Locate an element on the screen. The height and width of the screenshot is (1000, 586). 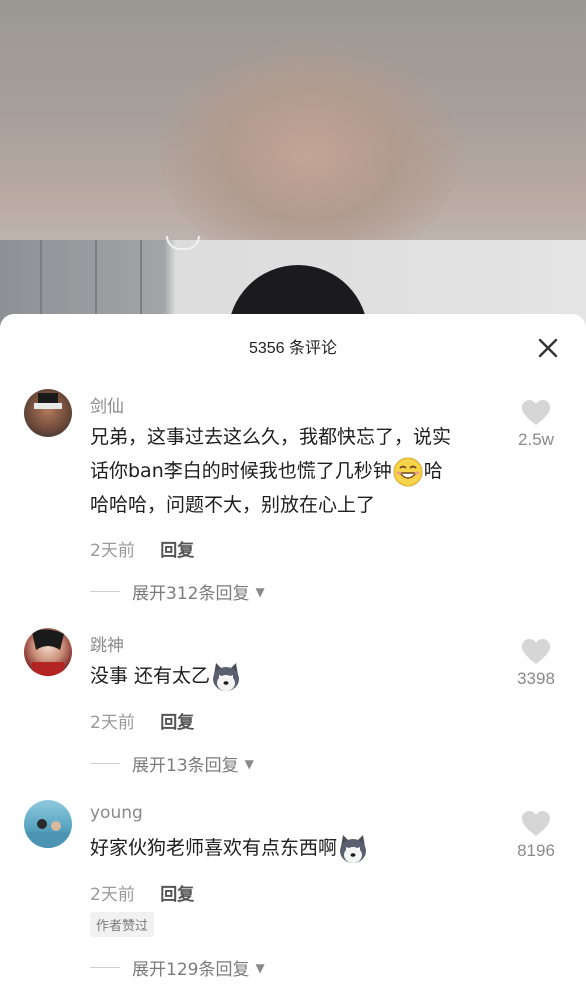
author-liked-badge: 作者赞过 is located at coordinates (122, 924).